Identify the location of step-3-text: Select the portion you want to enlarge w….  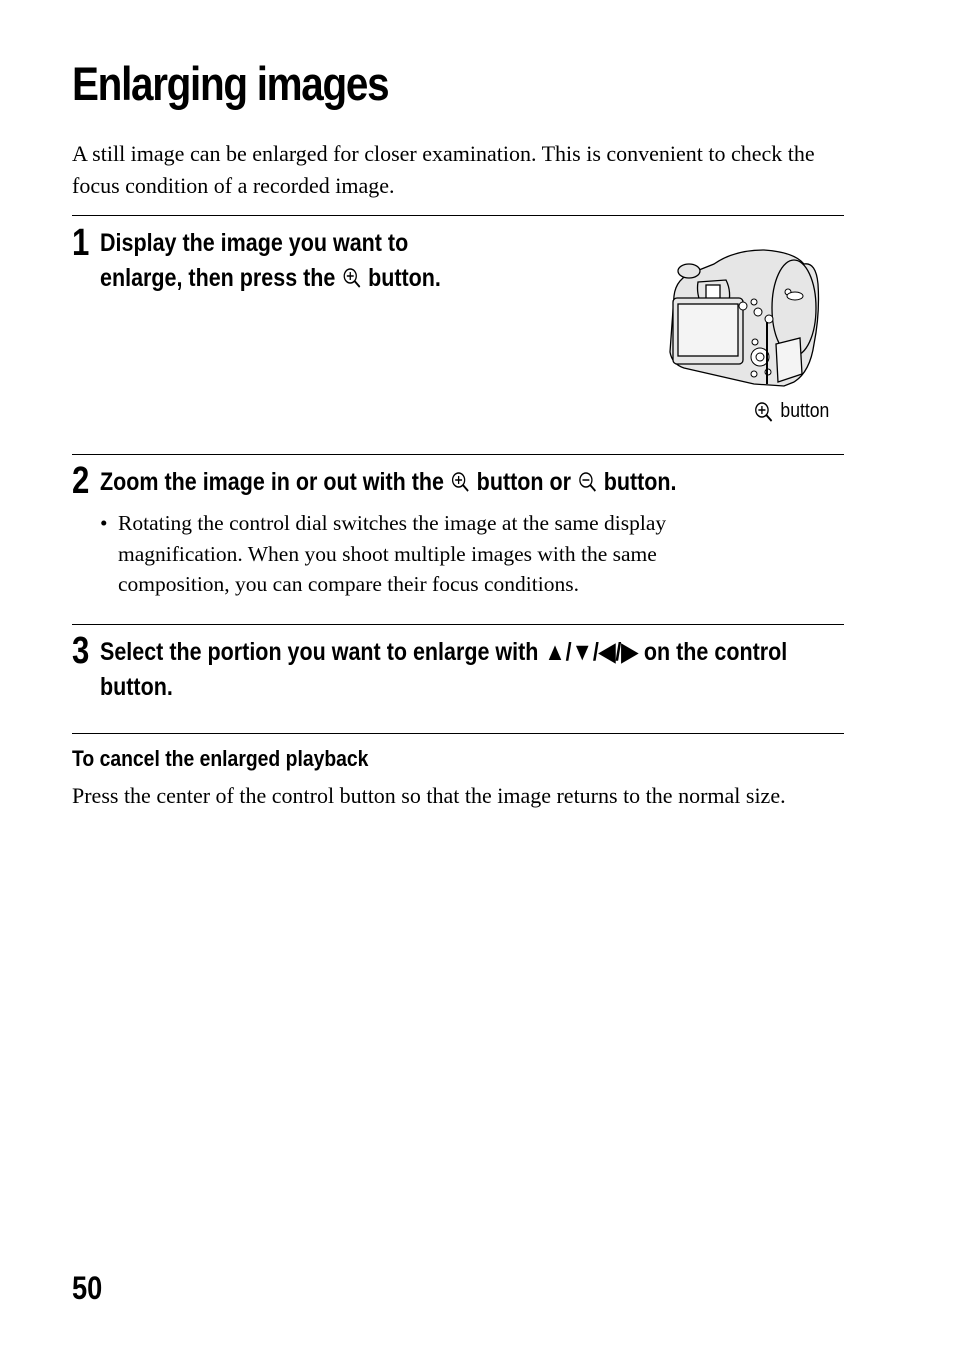
(444, 669).